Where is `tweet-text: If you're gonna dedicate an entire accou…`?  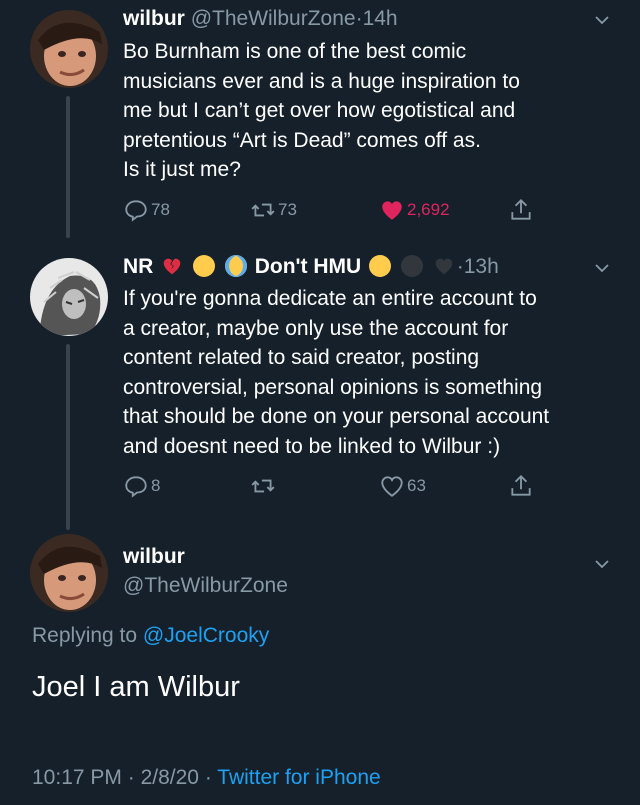
tweet-text: If you're gonna dedicate an entire accou… is located at coordinates (336, 372).